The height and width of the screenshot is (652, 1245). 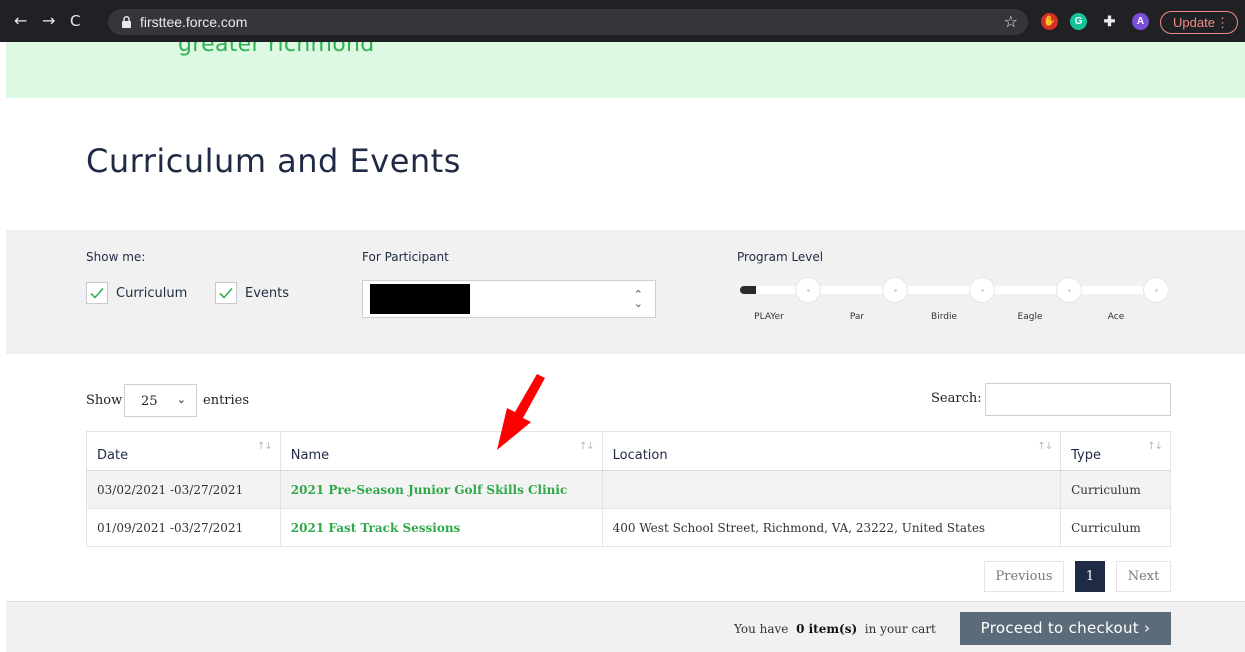 I want to click on program-level-label: Program Level, so click(x=780, y=257).